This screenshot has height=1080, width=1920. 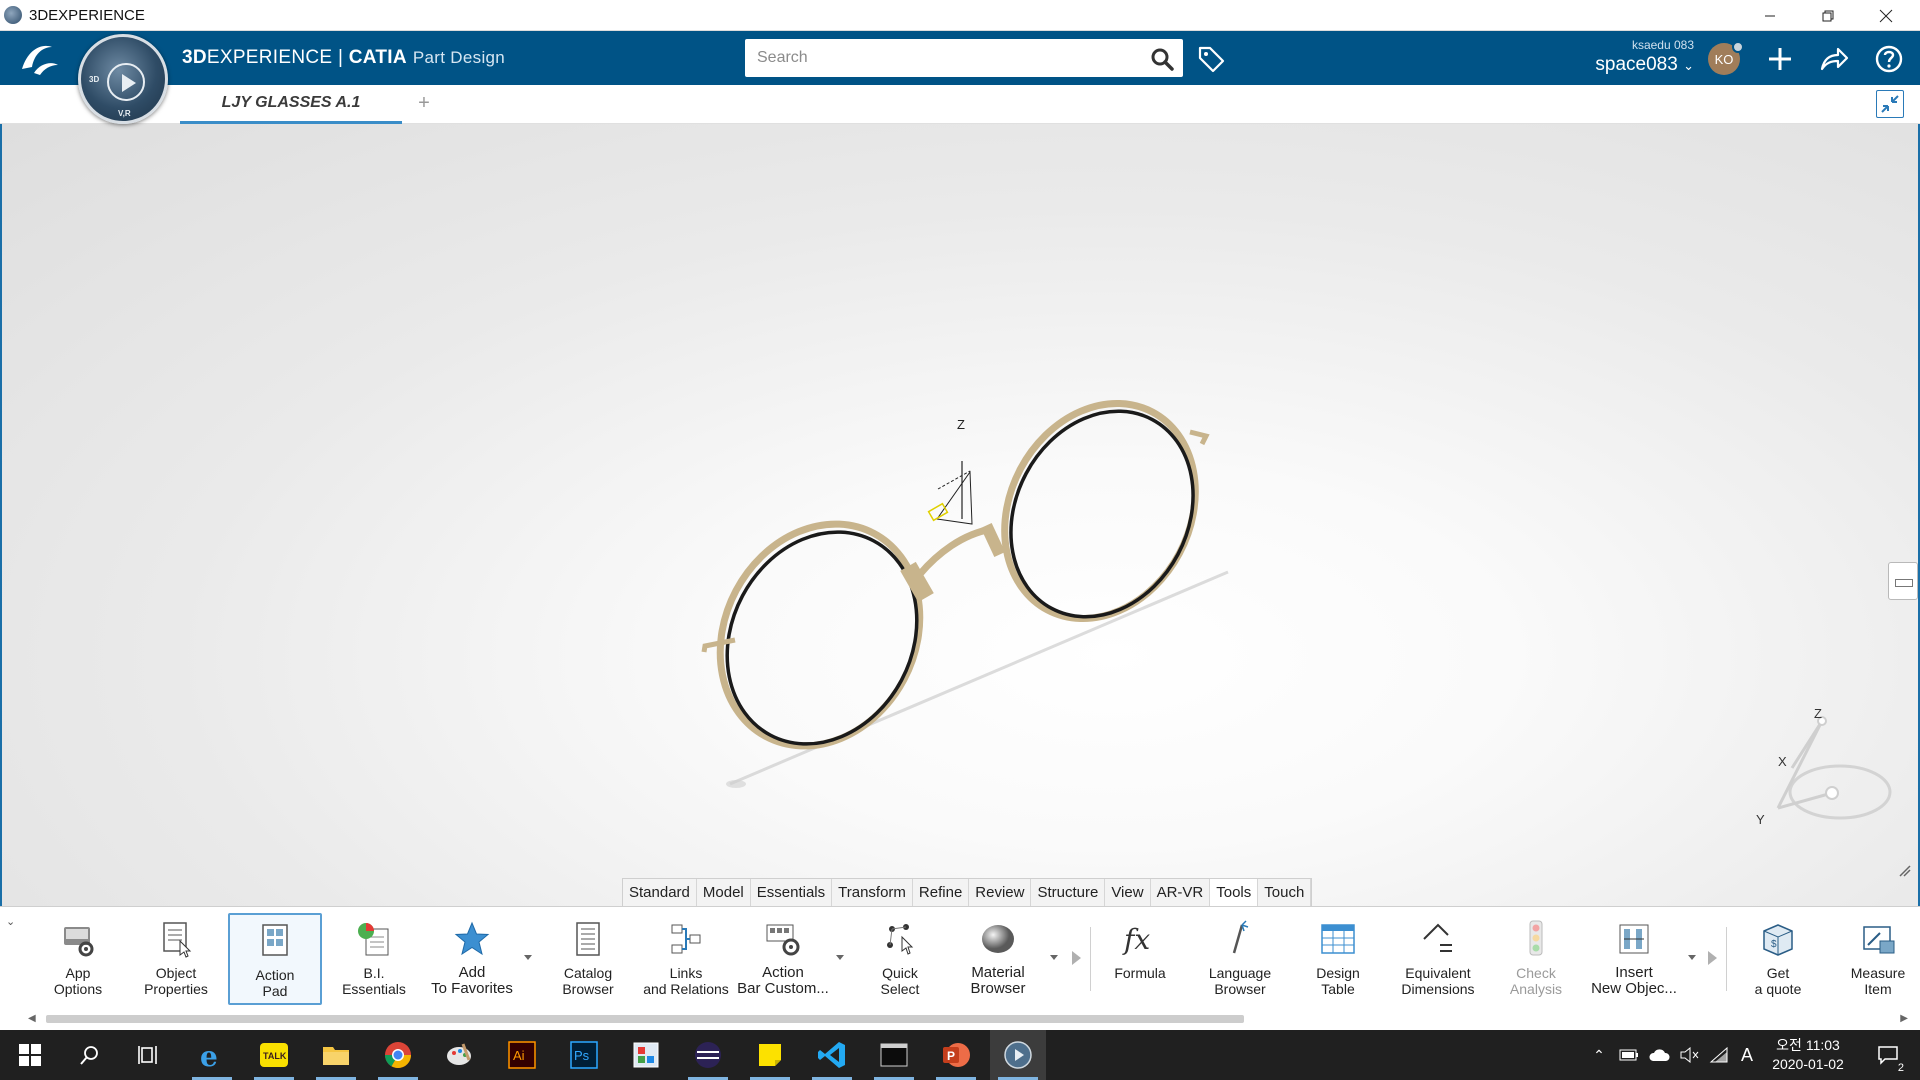 What do you see at coordinates (1878, 959) in the screenshot?
I see `measure-item-button: Measure Item` at bounding box center [1878, 959].